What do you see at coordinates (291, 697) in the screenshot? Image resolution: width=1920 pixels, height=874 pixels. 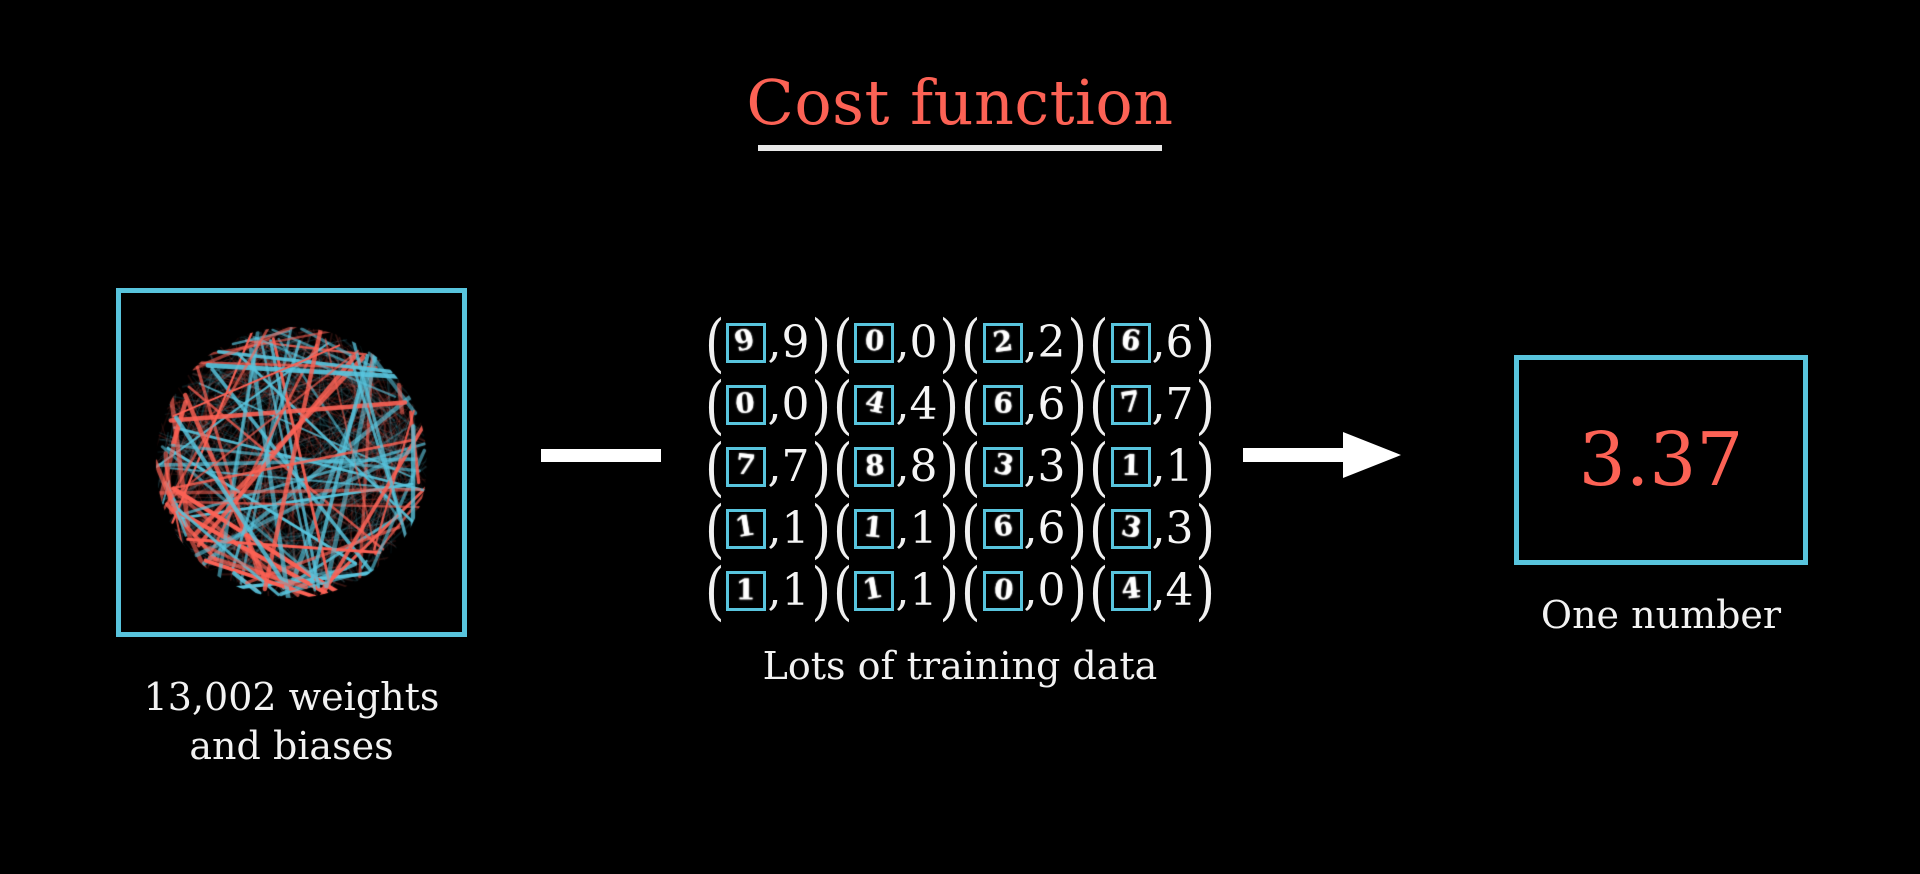 I see `weights-caption-line-1: 13,002 weights` at bounding box center [291, 697].